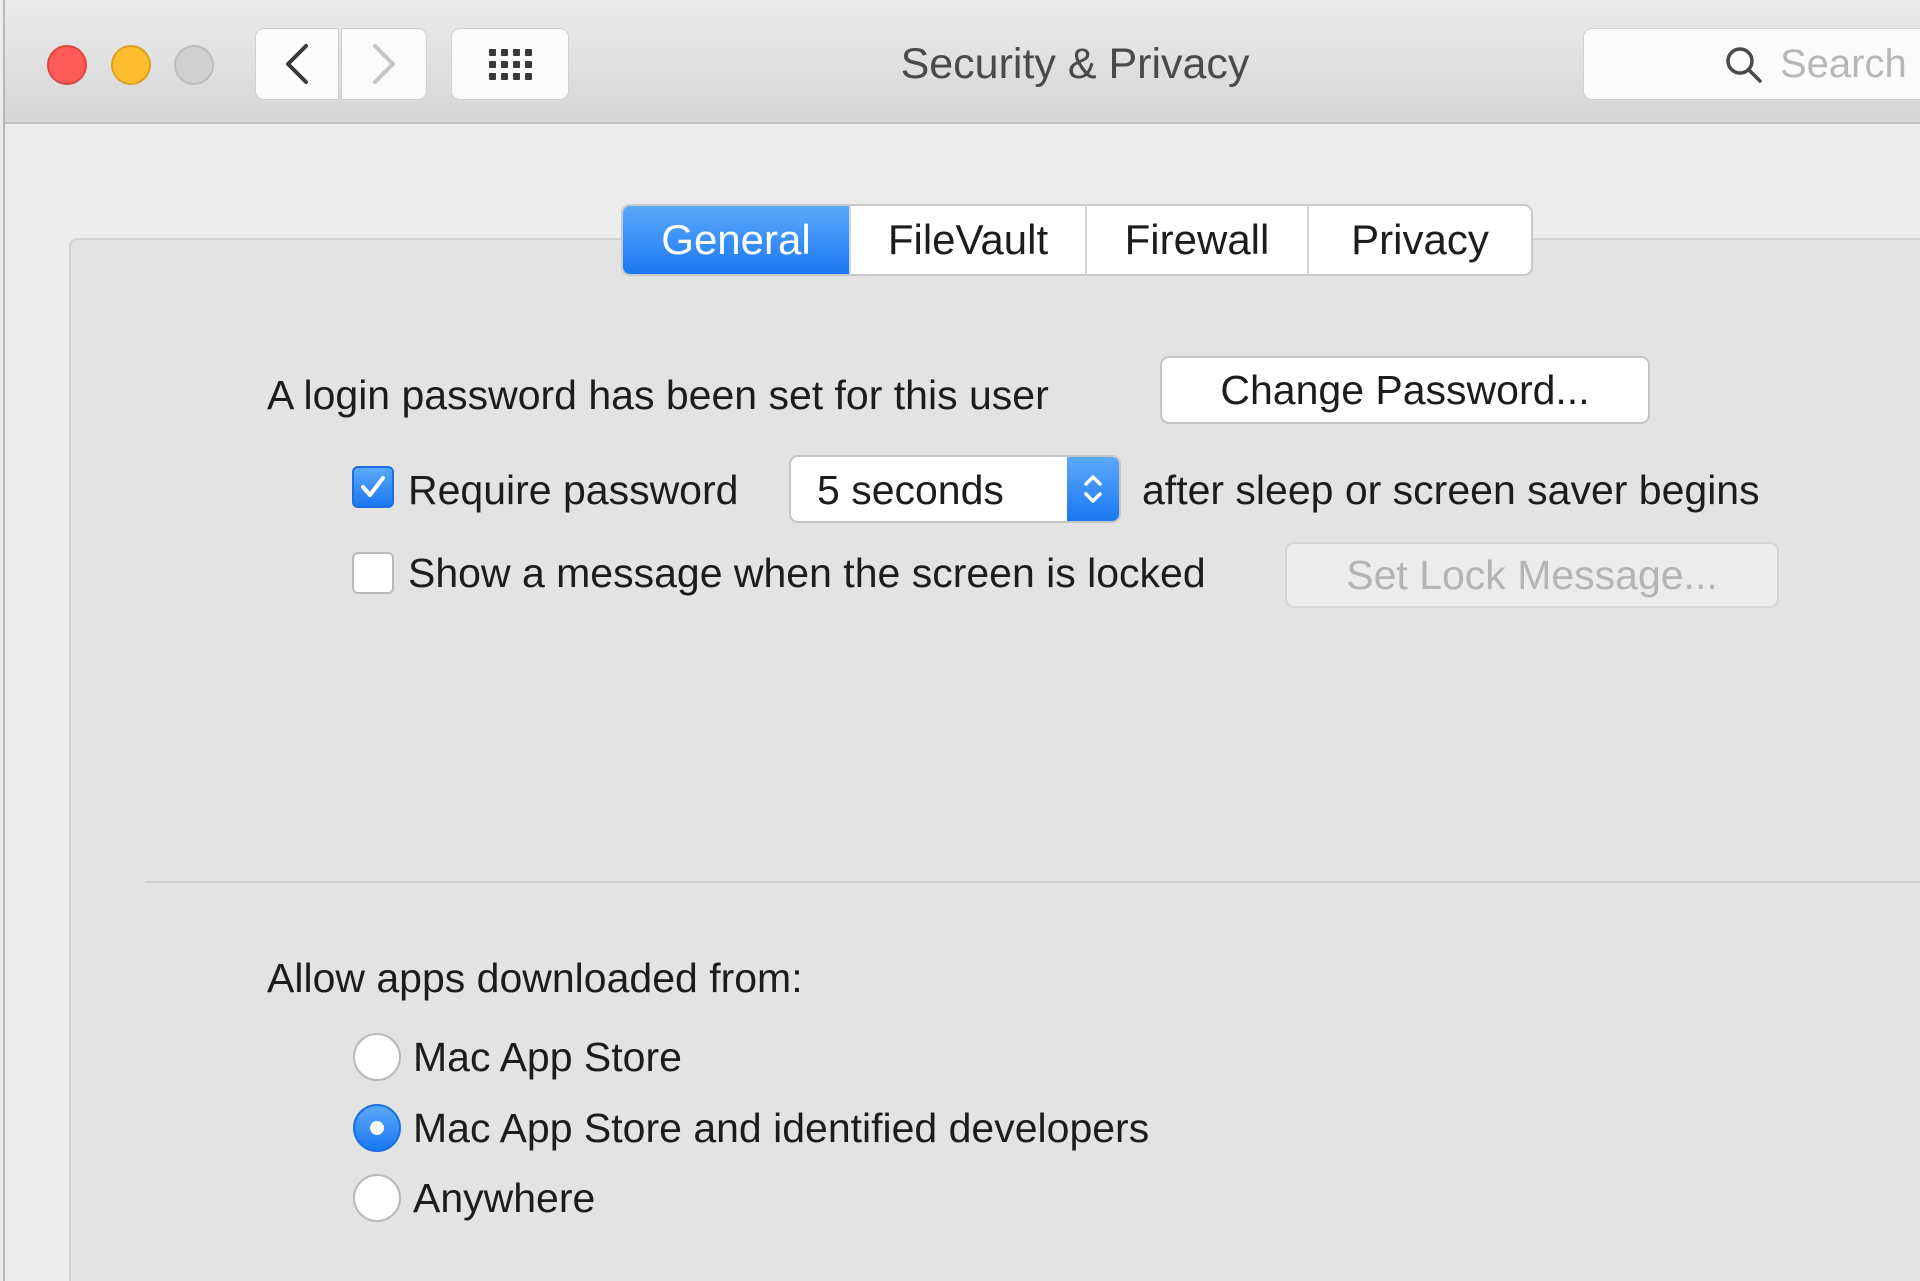  What do you see at coordinates (910, 490) in the screenshot?
I see `password-delay-value: 5 seconds` at bounding box center [910, 490].